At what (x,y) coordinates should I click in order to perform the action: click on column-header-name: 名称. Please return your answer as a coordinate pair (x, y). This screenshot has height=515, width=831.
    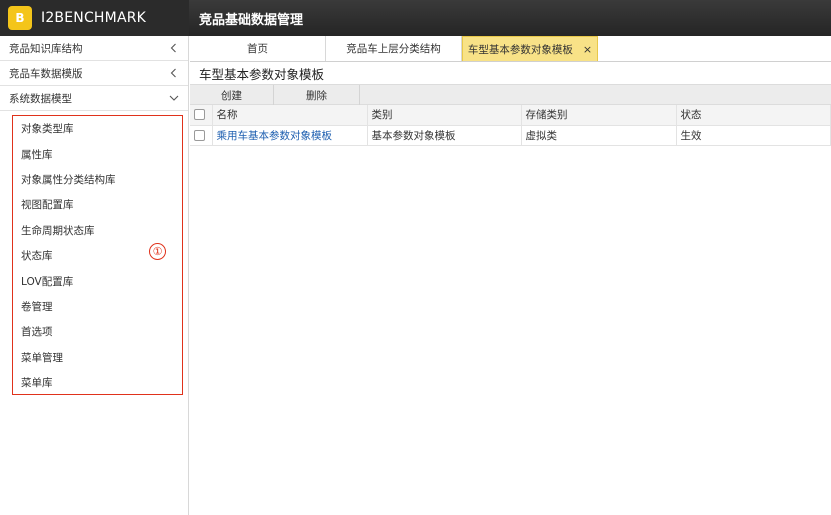
    Looking at the image, I should click on (290, 115).